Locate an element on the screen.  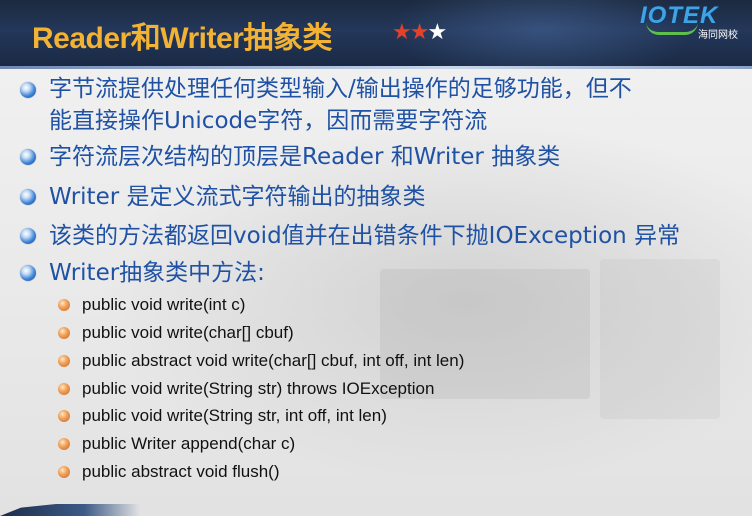
slide-header: Reader和Writer抽象类 ★★★ IOTEK 海同网校 is located at coordinates (376, 33).